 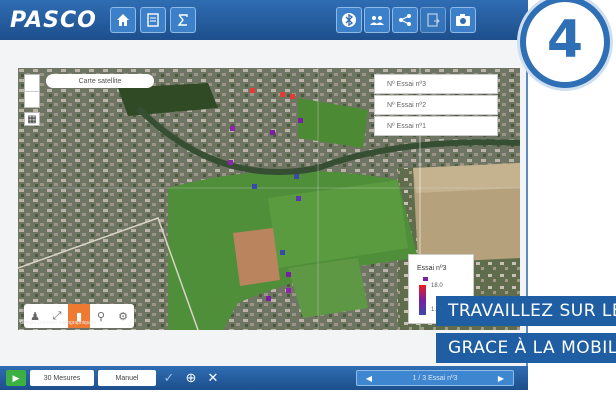 I want to click on zoom-separator, so click(x=32, y=91).